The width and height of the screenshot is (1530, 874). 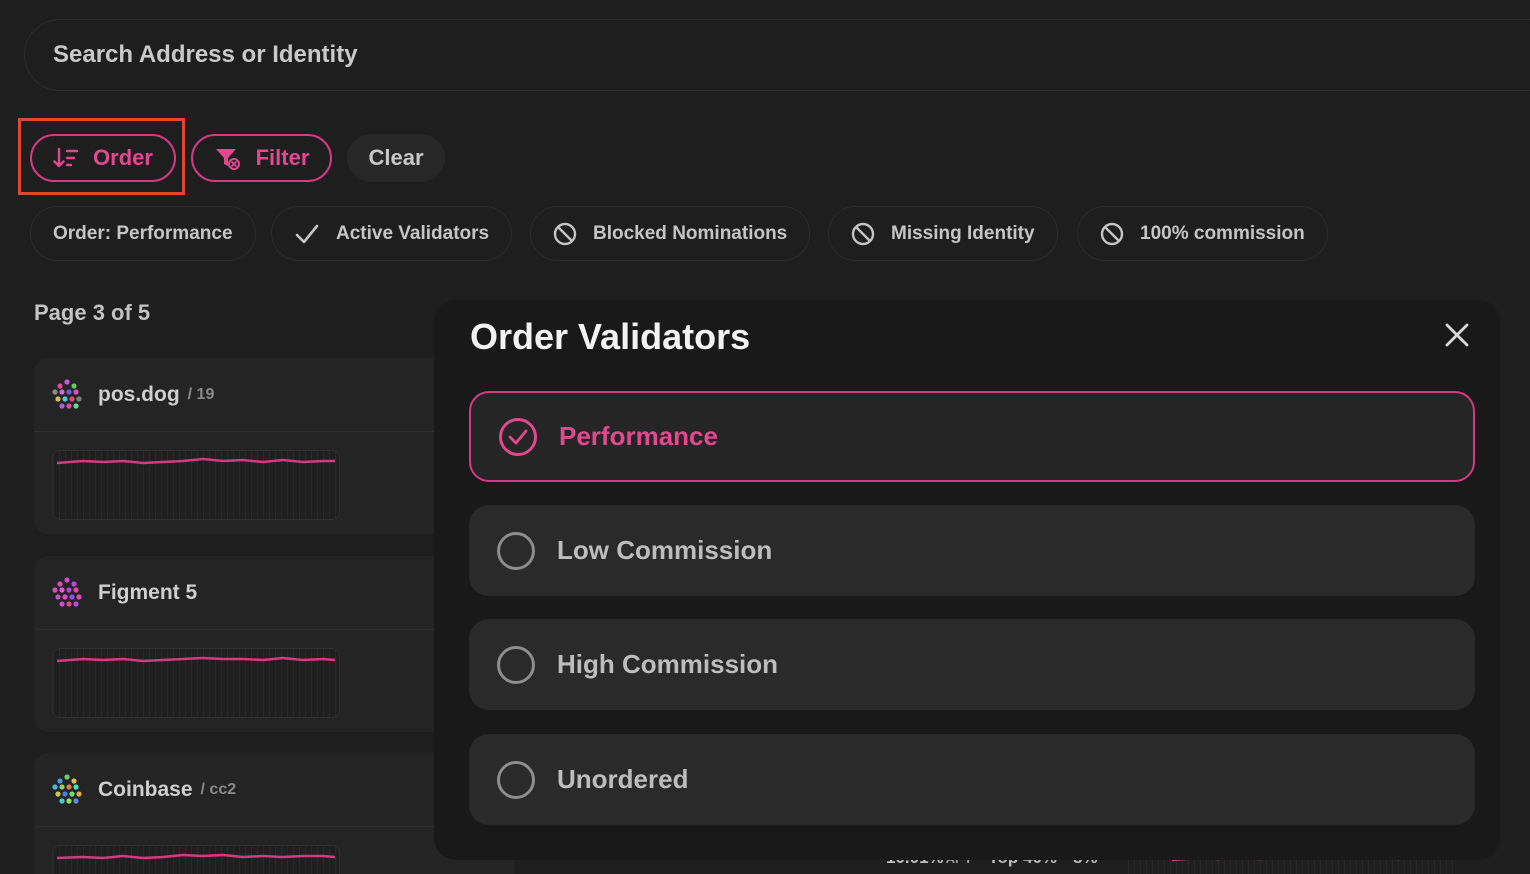 I want to click on chip-label: Blocked Nominations, so click(x=690, y=233).